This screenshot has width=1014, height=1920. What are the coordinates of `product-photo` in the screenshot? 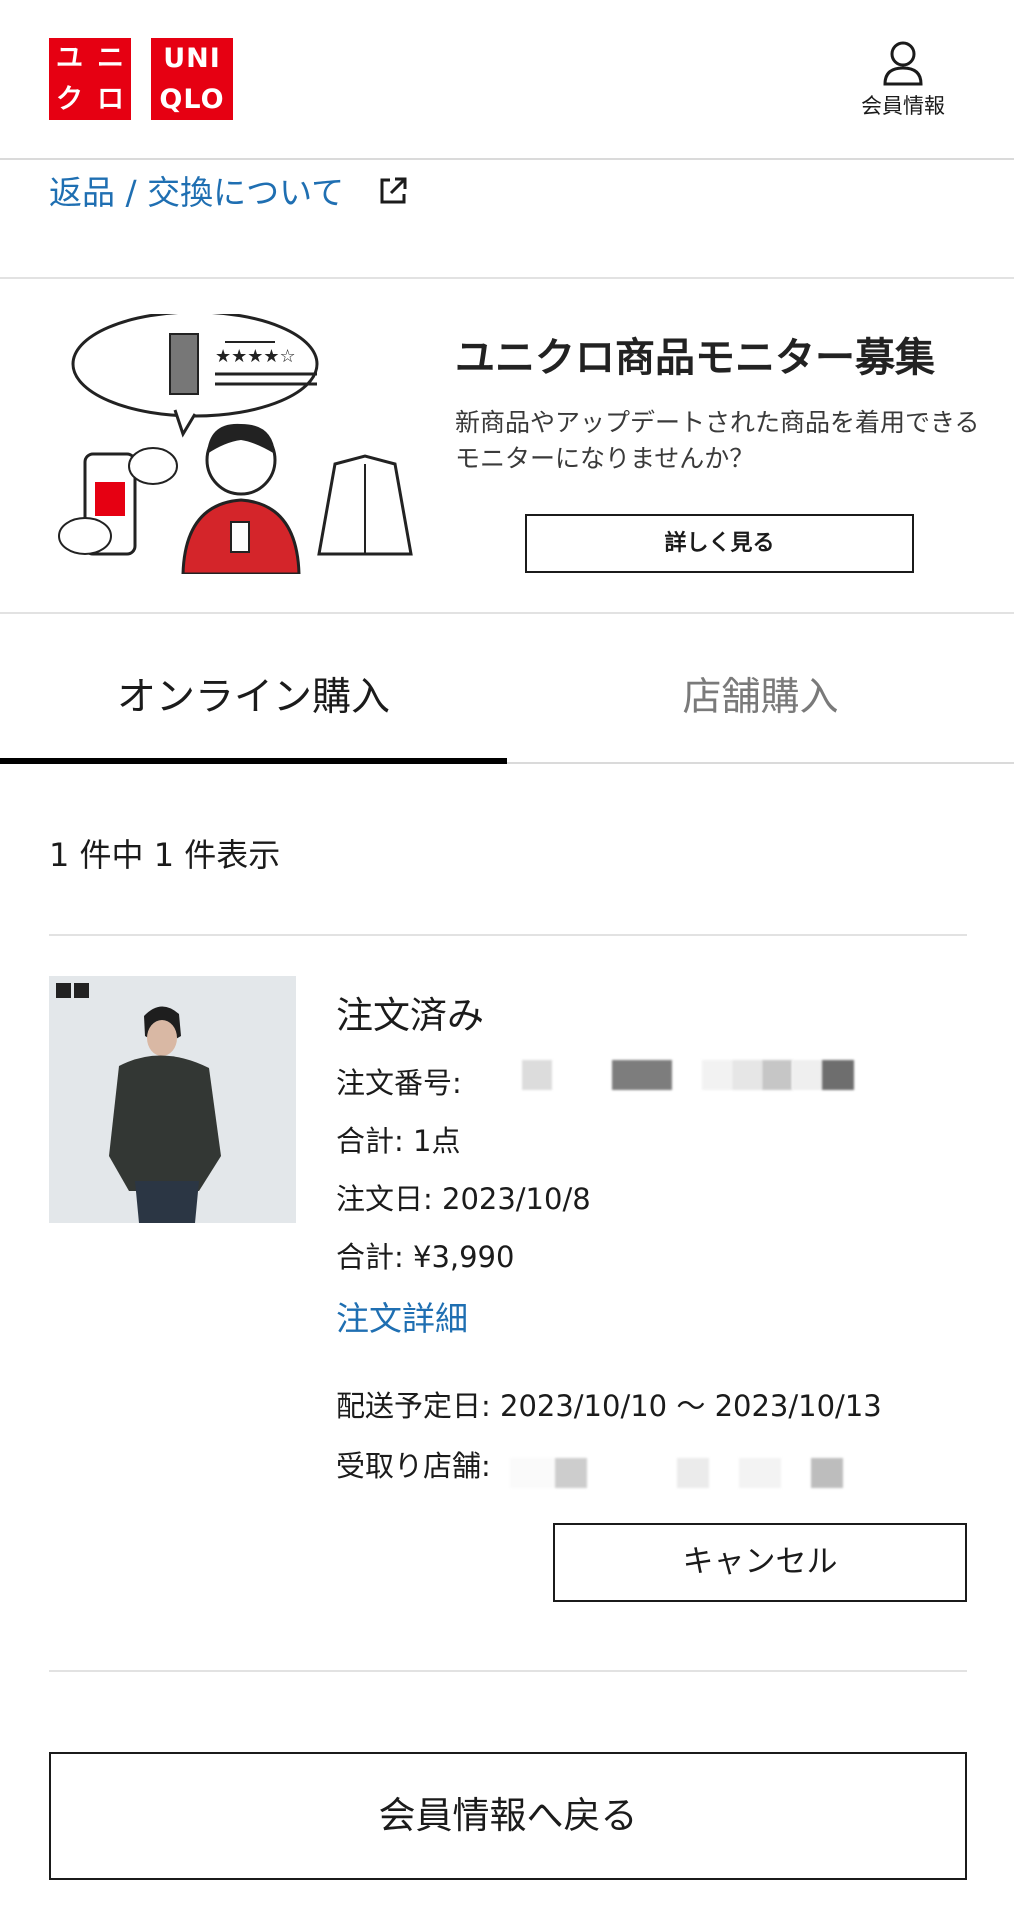 It's located at (172, 1099).